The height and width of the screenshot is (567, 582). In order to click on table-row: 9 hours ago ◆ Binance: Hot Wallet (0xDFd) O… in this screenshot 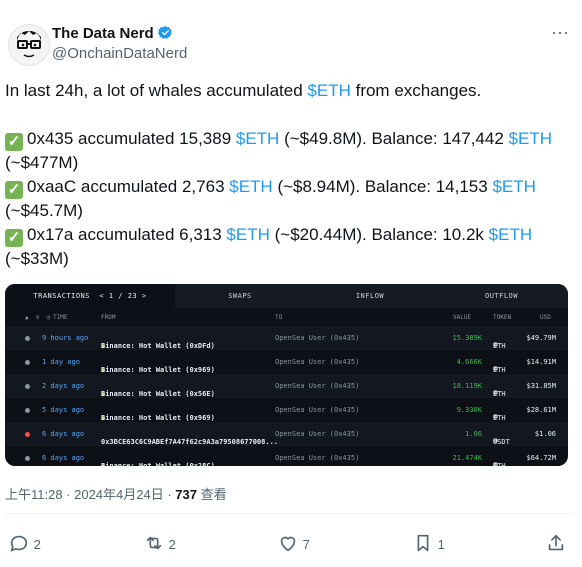, I will do `click(286, 338)`.